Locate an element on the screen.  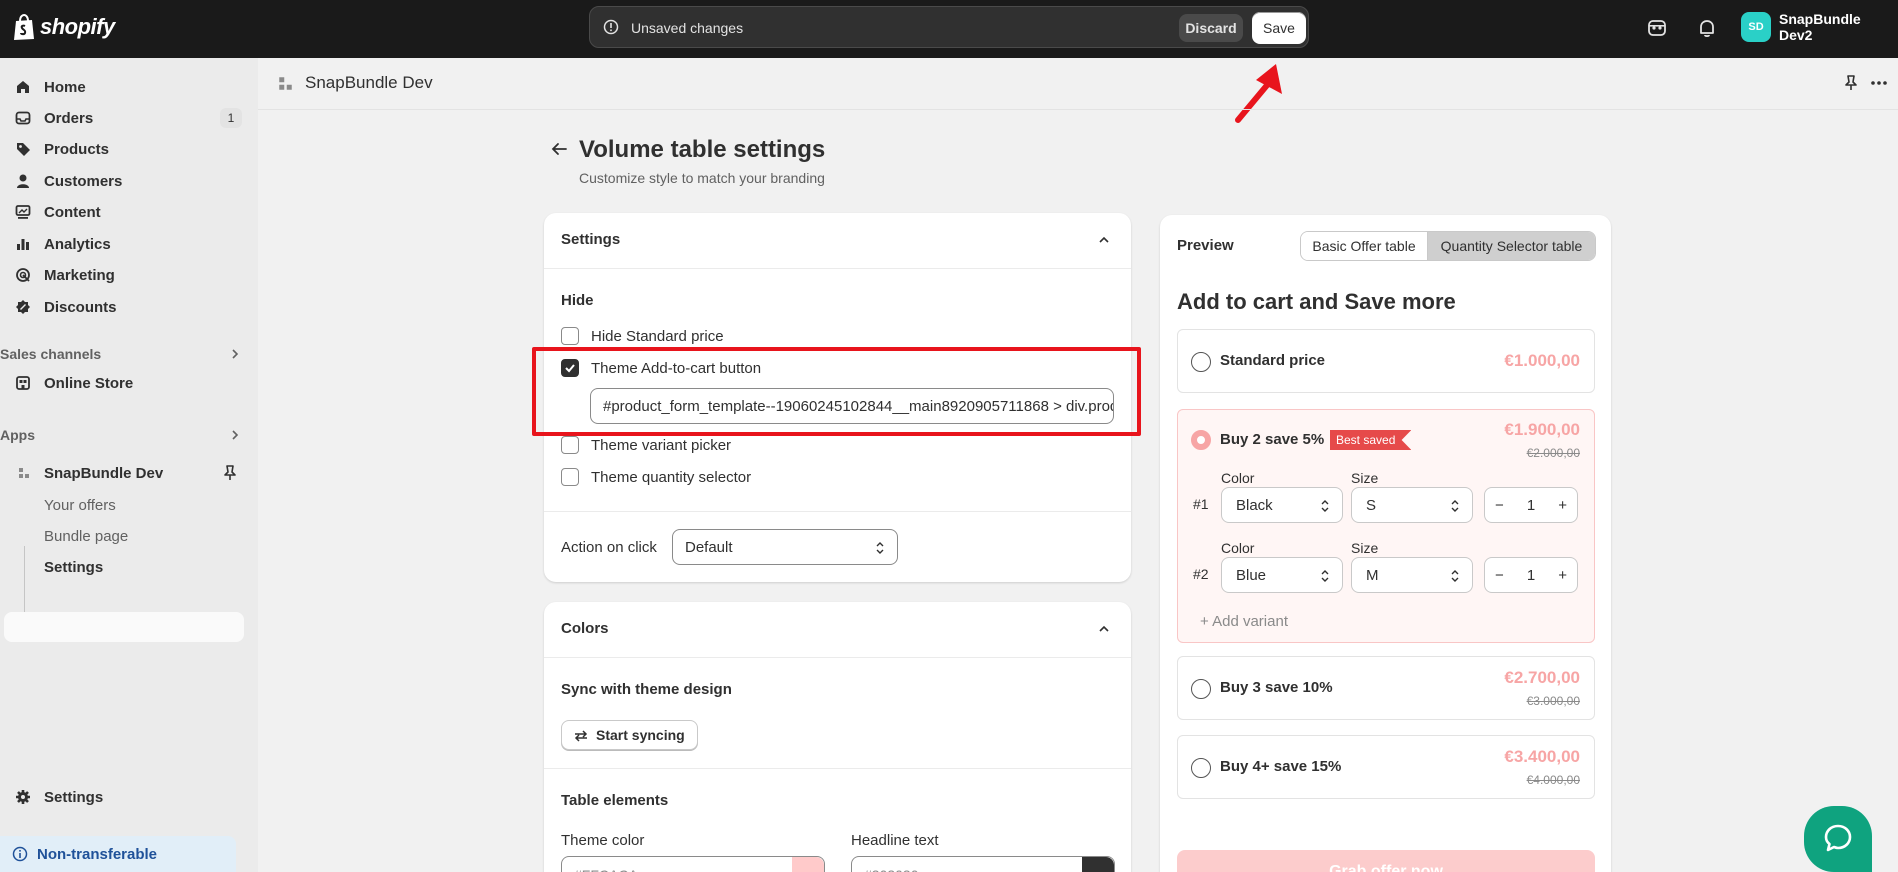
headline-text-label: Headline text is located at coordinates (895, 840).